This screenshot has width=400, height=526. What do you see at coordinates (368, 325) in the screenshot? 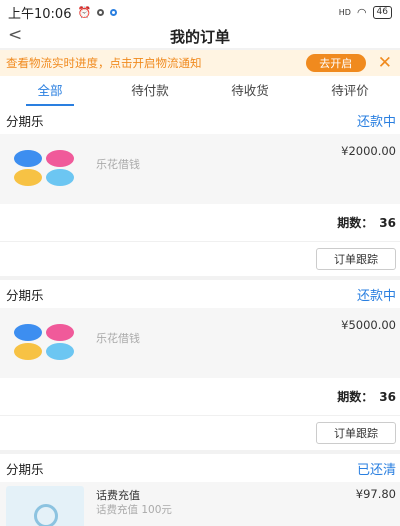
I see `product-price: ¥5000.00` at bounding box center [368, 325].